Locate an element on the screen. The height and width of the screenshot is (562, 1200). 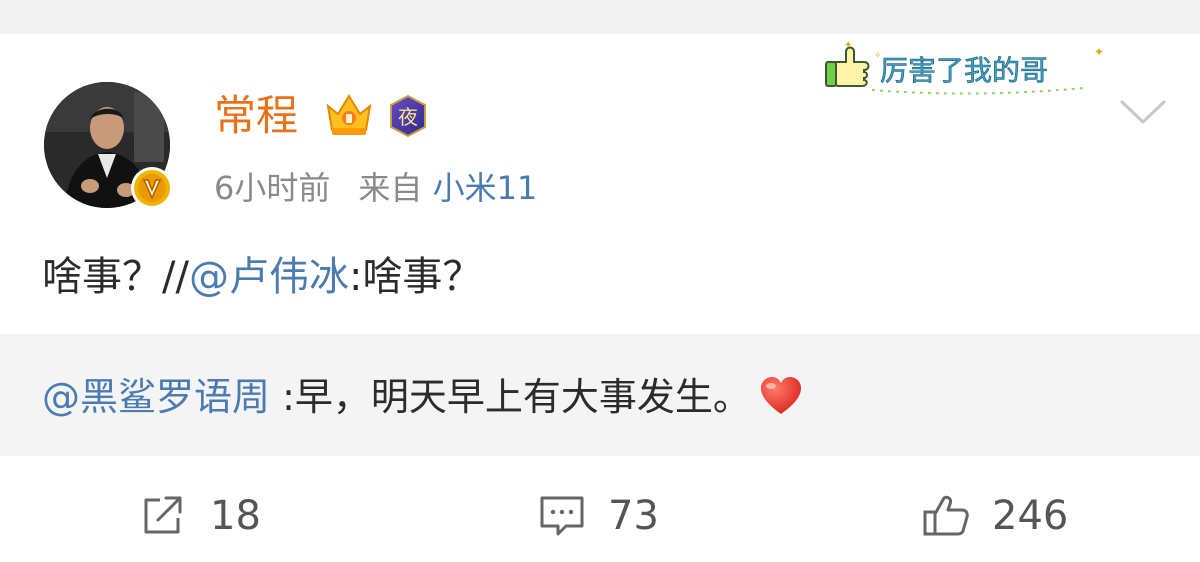
more-chevron-icon is located at coordinates (1143, 112).